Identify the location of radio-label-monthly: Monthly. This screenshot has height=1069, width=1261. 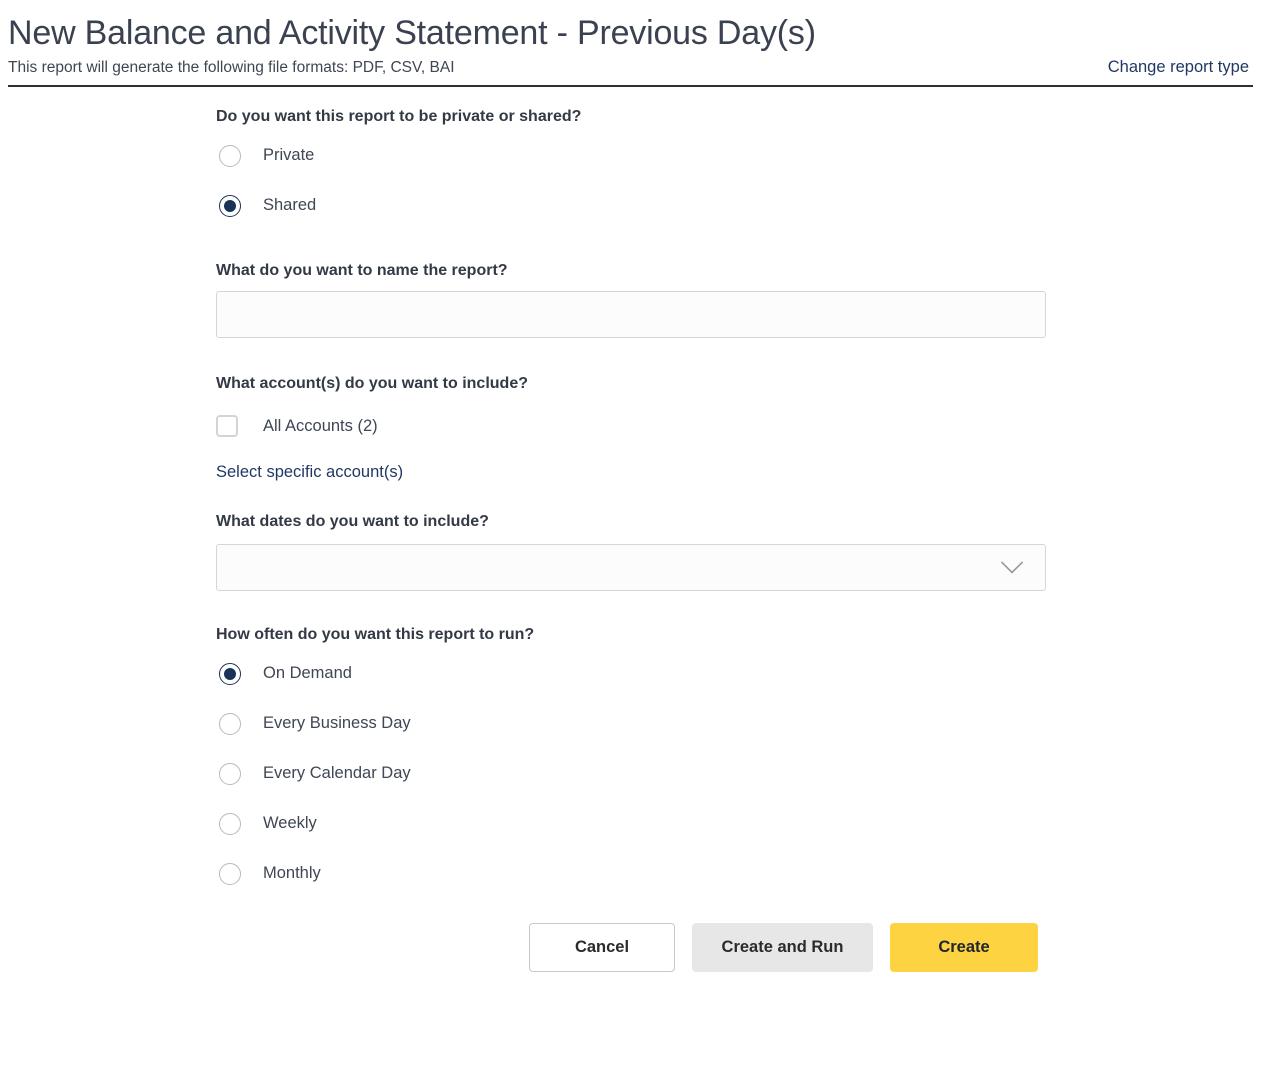
(292, 873).